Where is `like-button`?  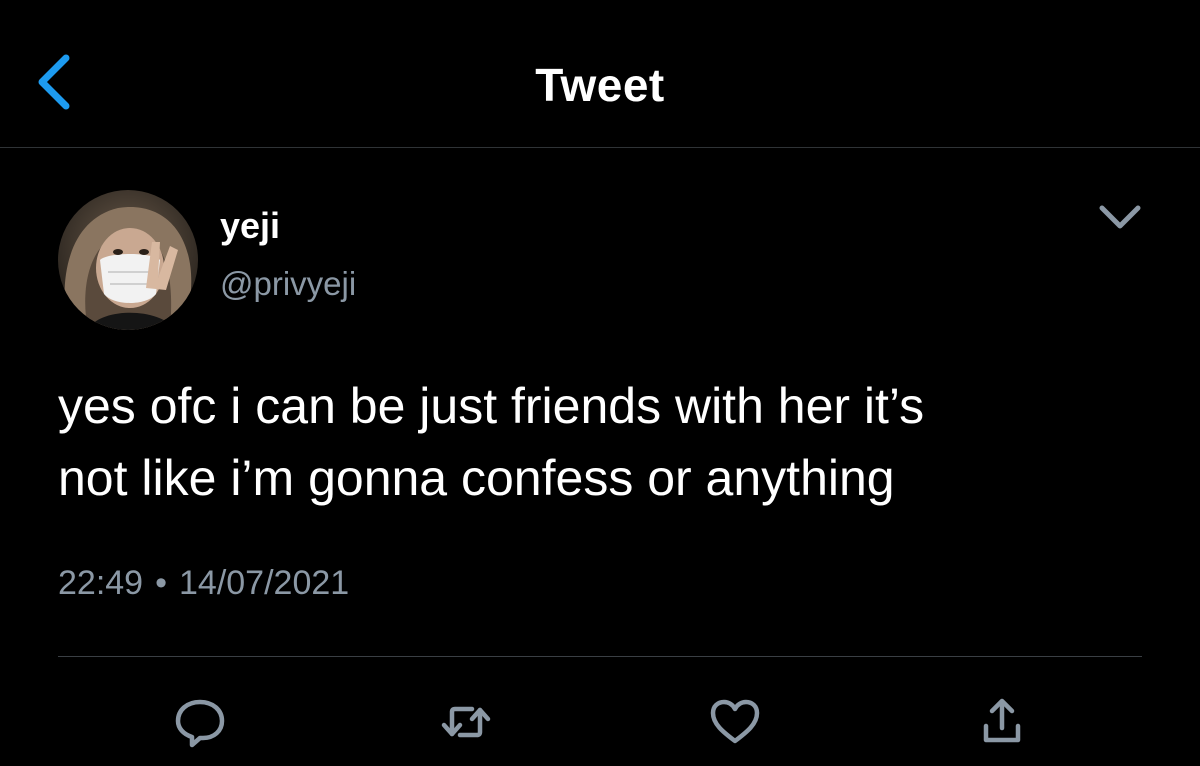
like-button is located at coordinates (735, 722).